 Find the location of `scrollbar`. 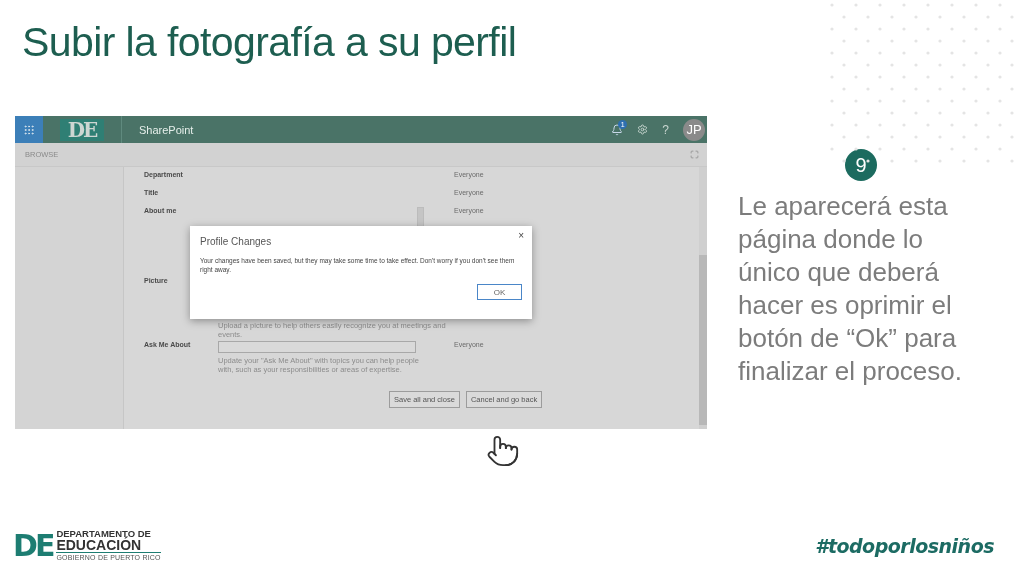

scrollbar is located at coordinates (703, 298).